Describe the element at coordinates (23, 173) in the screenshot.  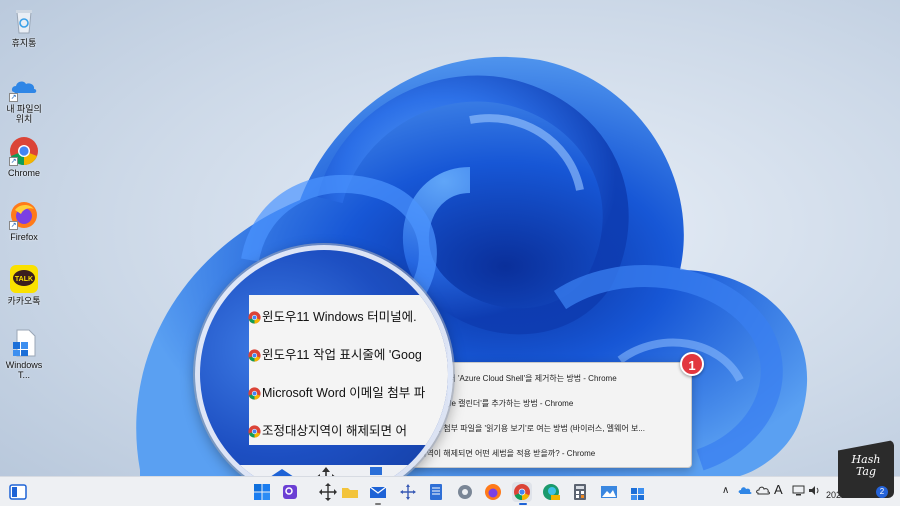
I see `desktop-icon-label: Chrome` at that location.